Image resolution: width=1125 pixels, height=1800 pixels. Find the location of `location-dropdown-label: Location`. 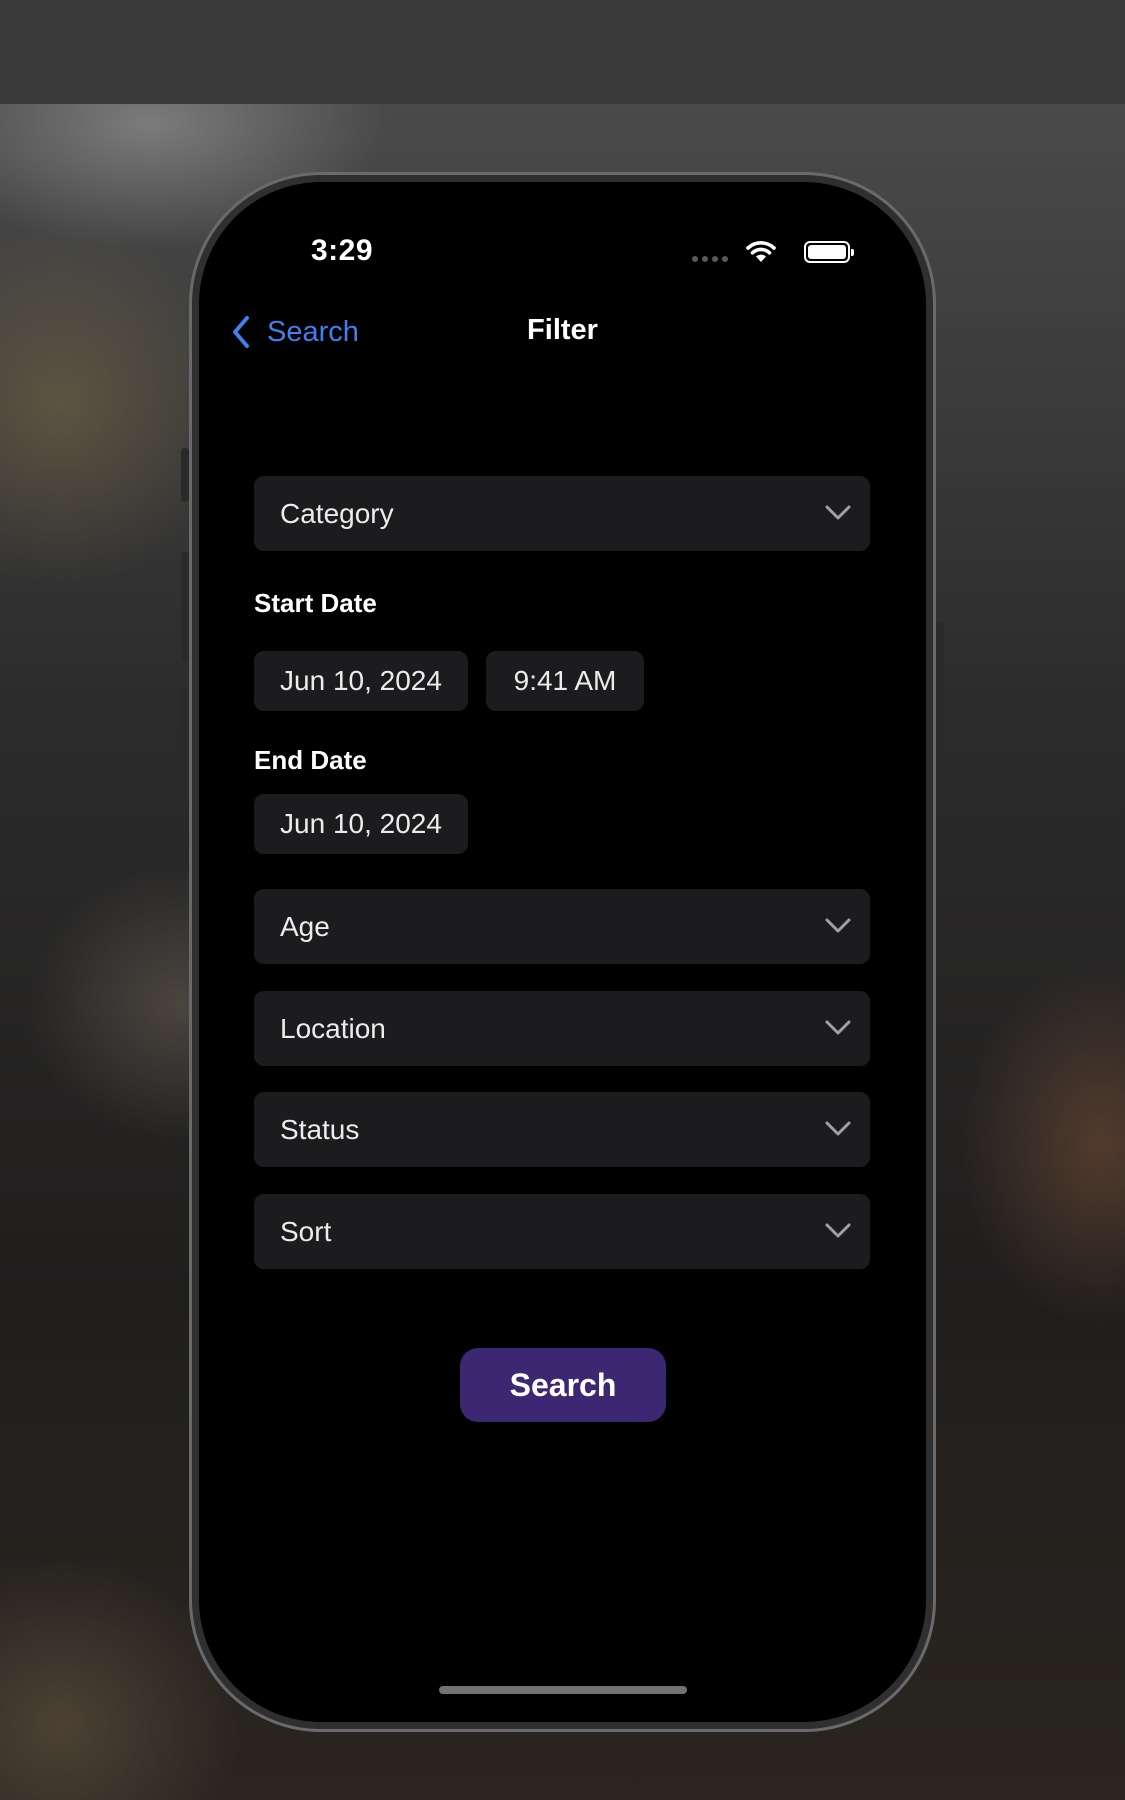

location-dropdown-label: Location is located at coordinates (333, 1028).